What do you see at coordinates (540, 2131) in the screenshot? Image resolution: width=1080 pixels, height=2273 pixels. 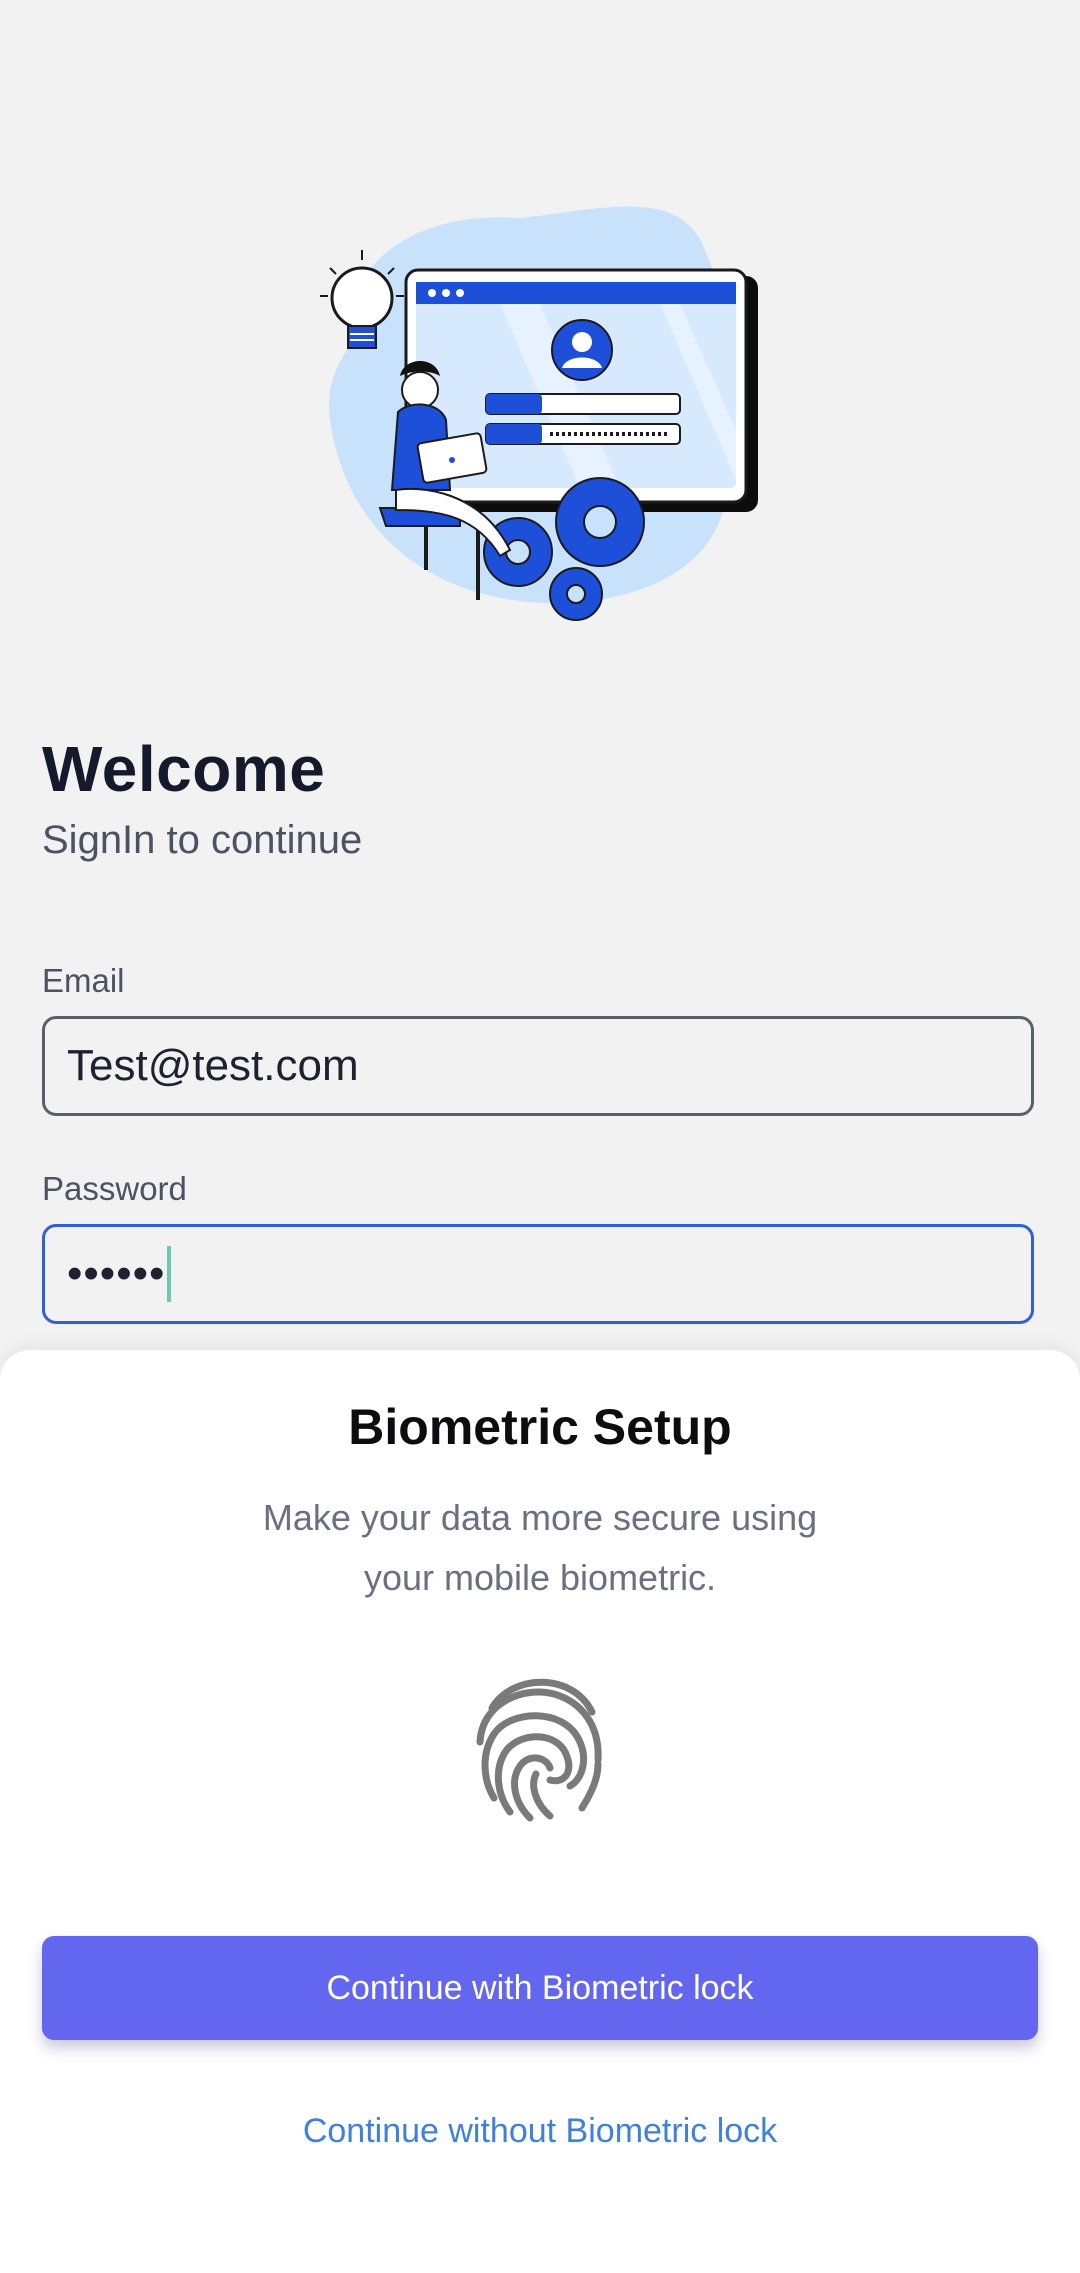 I see `continue-without-biometric-link: Continue without Biometric lock` at bounding box center [540, 2131].